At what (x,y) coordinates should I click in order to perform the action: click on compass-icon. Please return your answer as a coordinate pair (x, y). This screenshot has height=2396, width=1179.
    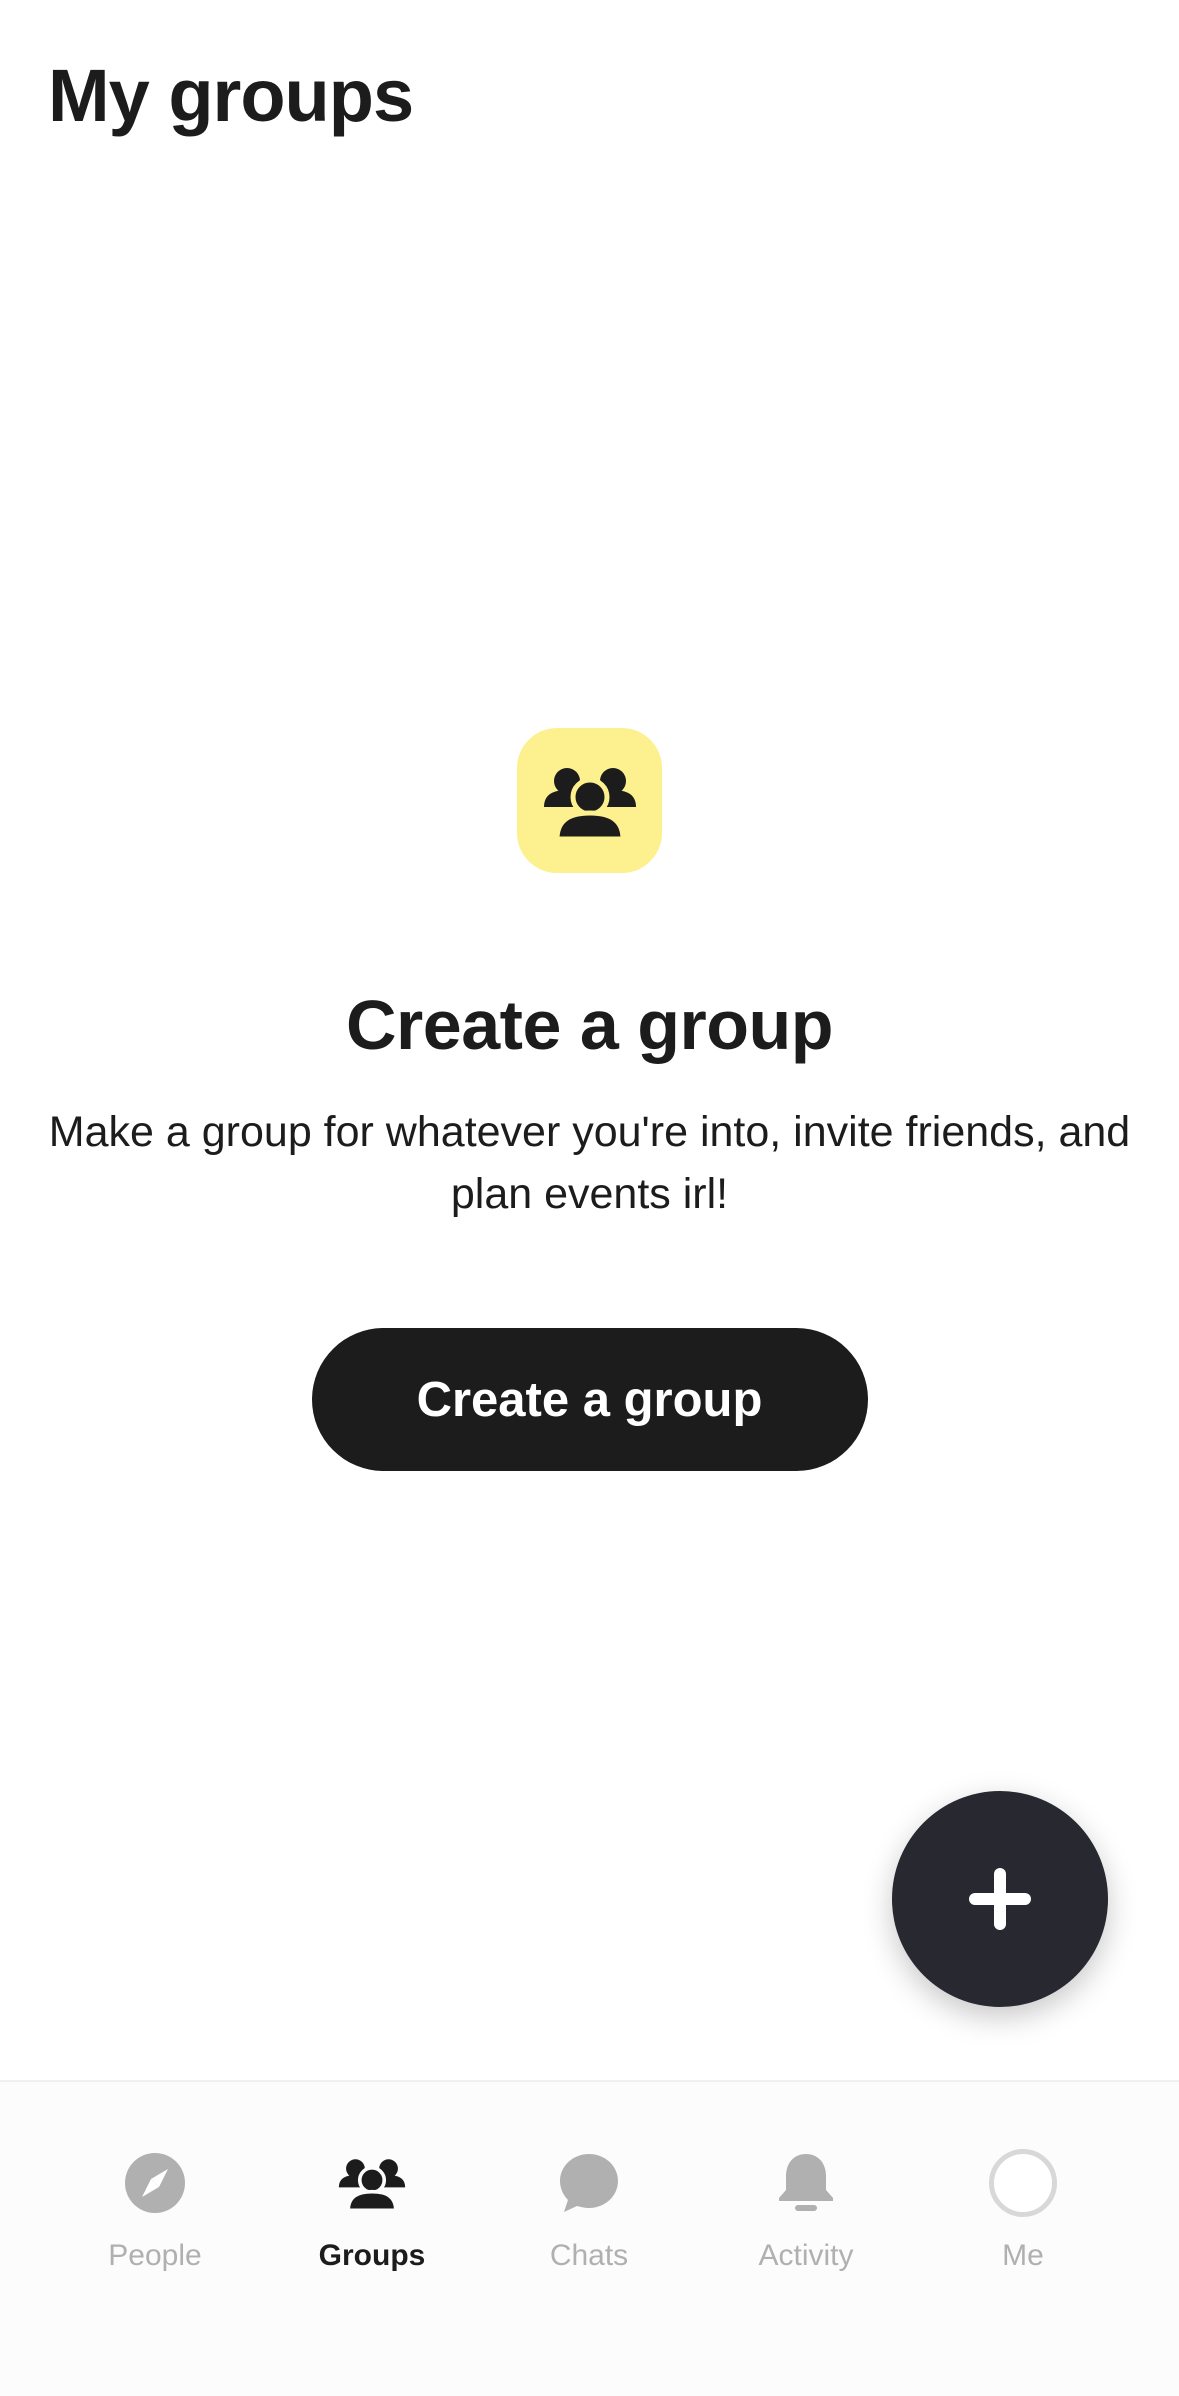
    Looking at the image, I should click on (155, 2183).